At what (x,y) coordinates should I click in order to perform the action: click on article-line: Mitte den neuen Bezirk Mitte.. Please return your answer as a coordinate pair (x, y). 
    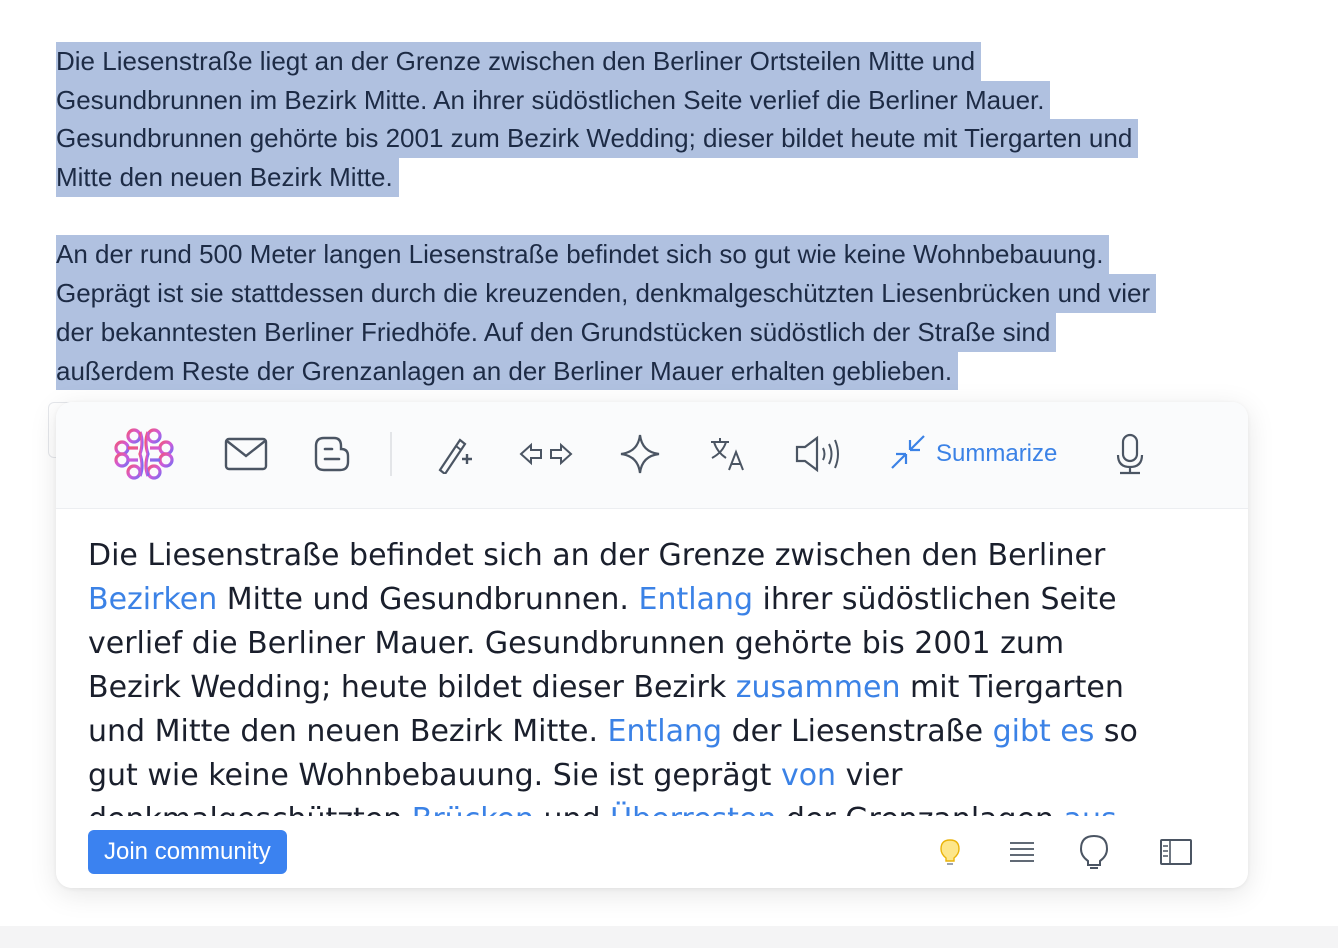
    Looking at the image, I should click on (686, 177).